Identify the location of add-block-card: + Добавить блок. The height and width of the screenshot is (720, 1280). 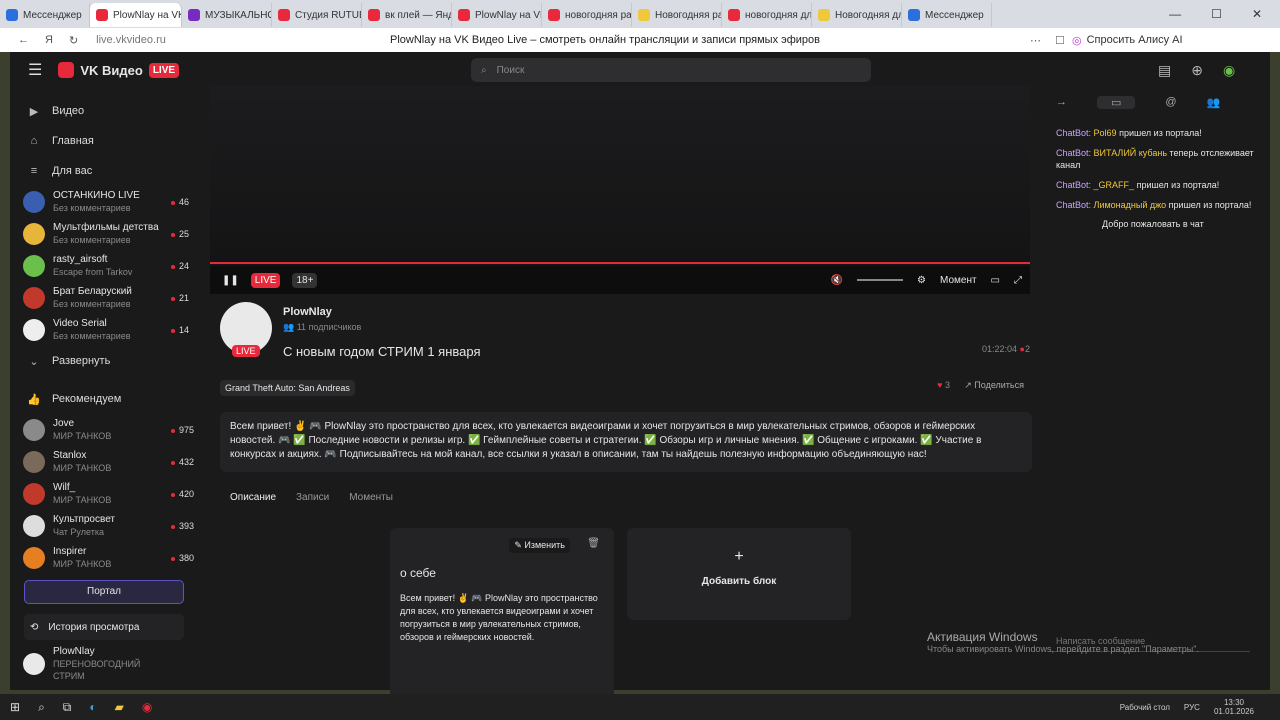
(739, 574).